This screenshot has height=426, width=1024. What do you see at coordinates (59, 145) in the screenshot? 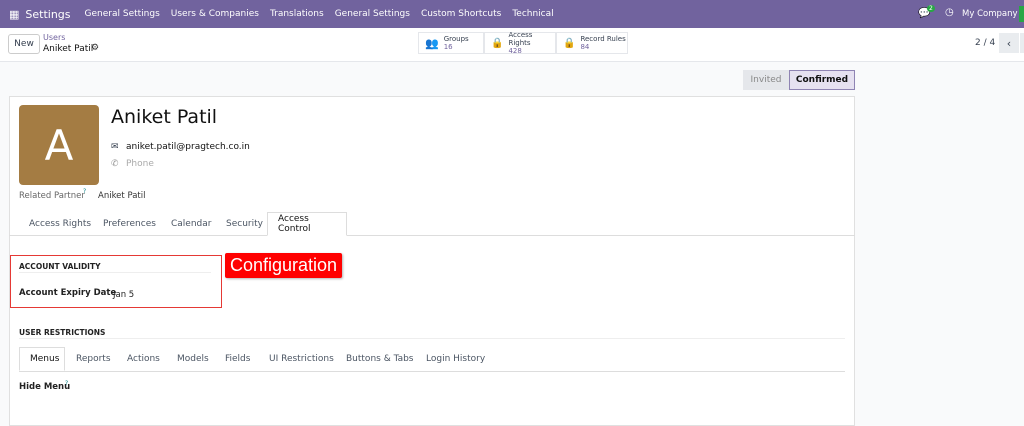
I see `avatar-image: A` at bounding box center [59, 145].